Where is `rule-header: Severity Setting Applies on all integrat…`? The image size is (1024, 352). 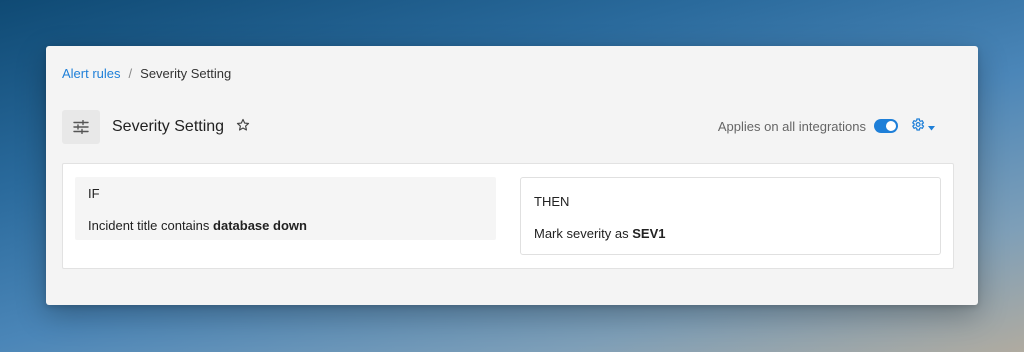
rule-header: Severity Setting Applies on all integrat… is located at coordinates (507, 127).